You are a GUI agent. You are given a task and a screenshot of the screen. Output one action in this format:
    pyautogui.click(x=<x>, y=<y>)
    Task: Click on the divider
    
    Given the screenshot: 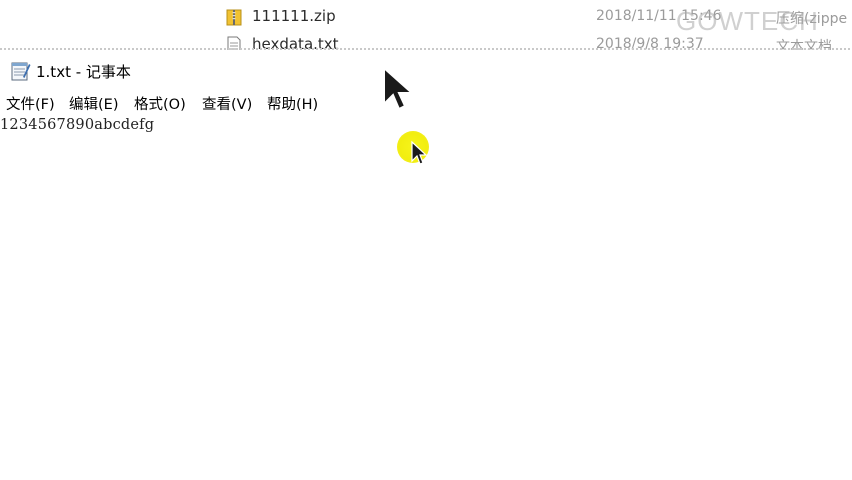 What is the action you would take?
    pyautogui.click(x=426, y=49)
    